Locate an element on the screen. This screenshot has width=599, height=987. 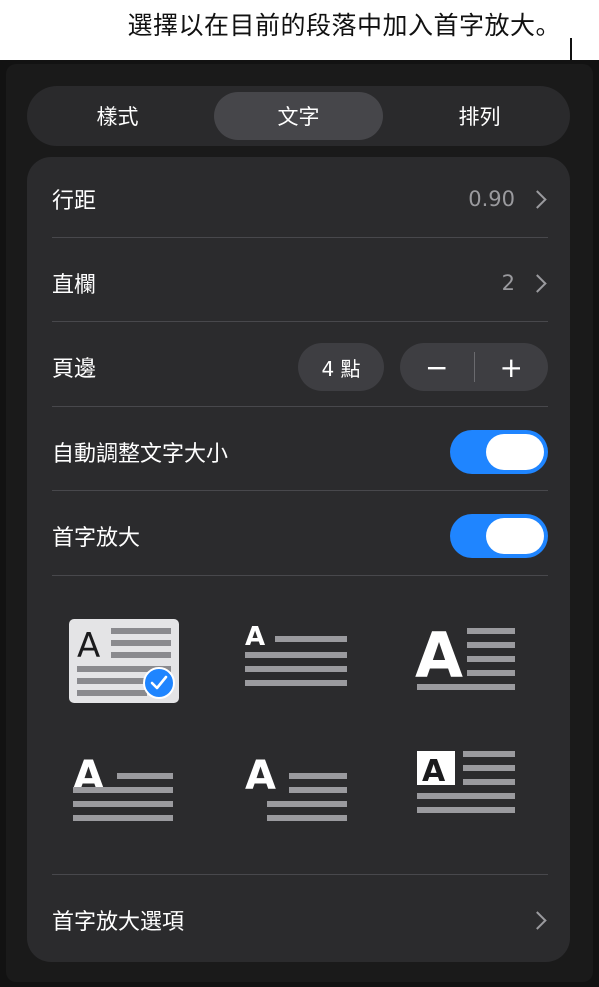
drop-cap-toggle is located at coordinates (499, 536).